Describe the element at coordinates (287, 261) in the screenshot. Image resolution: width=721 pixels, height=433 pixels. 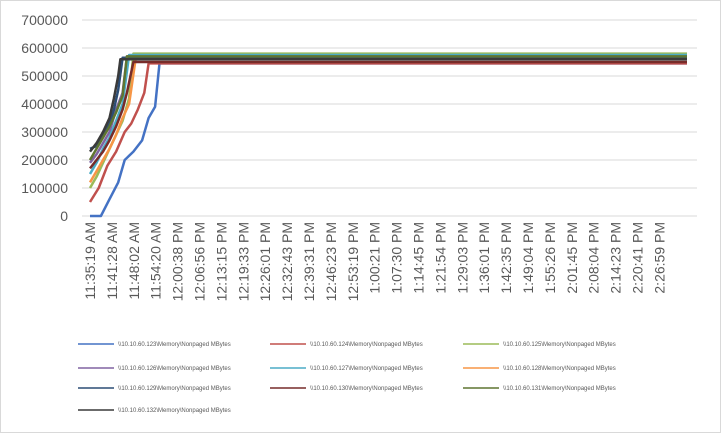
I see `x-tick-label: 12:32:43 PM` at that location.